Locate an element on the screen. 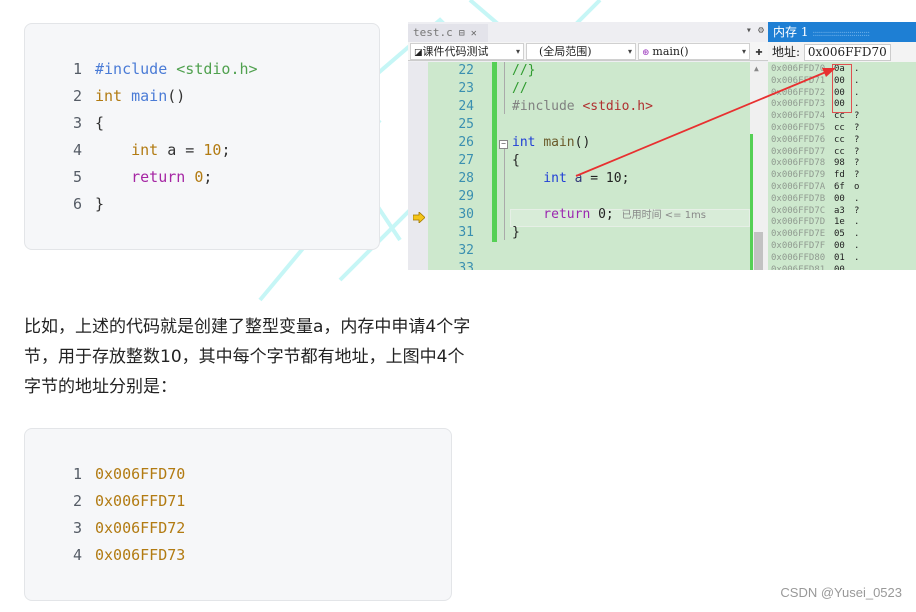 The width and height of the screenshot is (916, 612). navigation-bar: ◪课件代码测试 ▾ (全局范围) ▾ ⊛ main() ▾ ✚ is located at coordinates (588, 51).